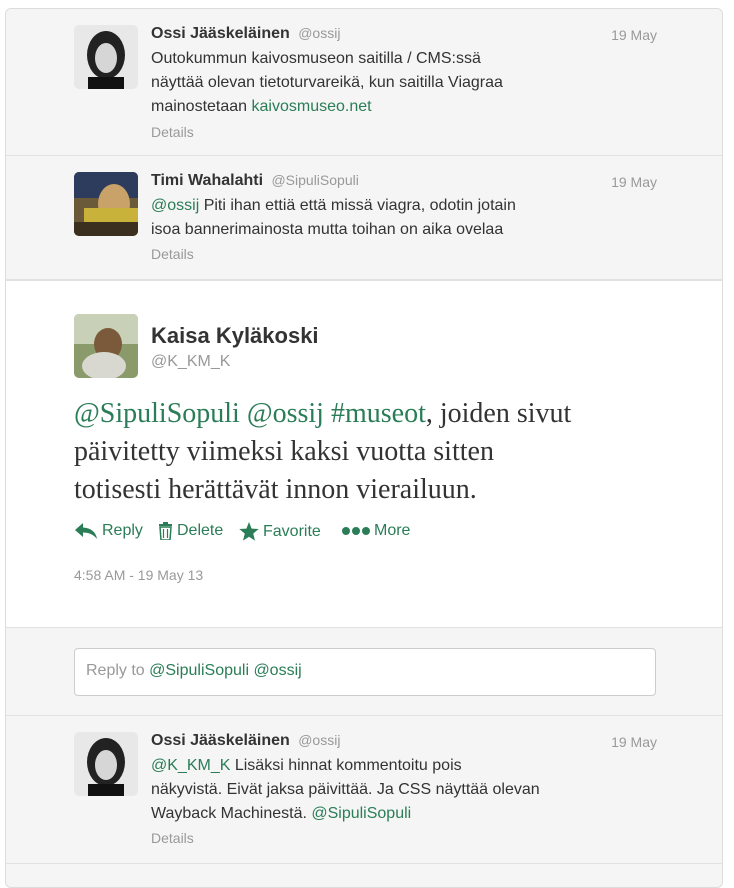  What do you see at coordinates (190, 362) in the screenshot?
I see `author-handle: @K_KM_K` at bounding box center [190, 362].